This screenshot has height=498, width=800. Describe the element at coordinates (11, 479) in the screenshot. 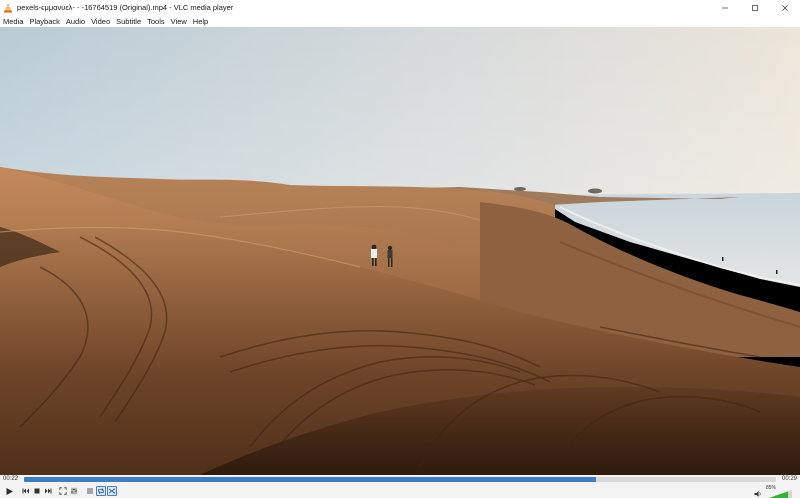

I see `elapsed-time: 00:22` at that location.